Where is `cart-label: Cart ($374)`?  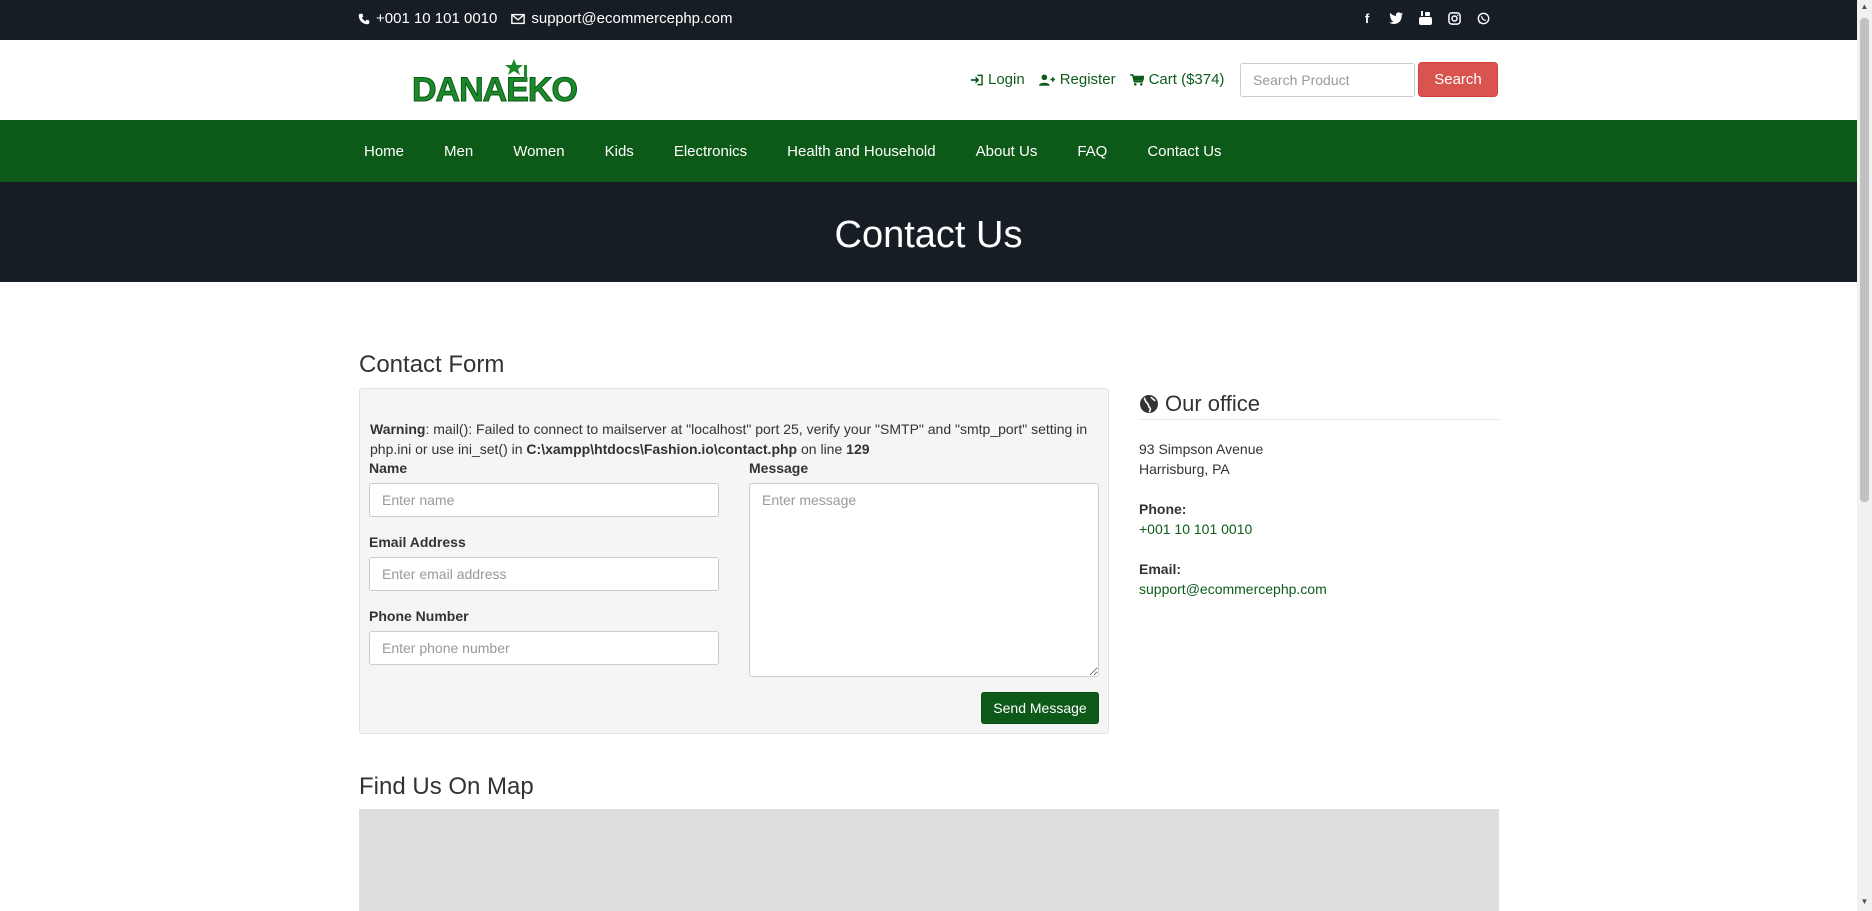
cart-label: Cart ($374) is located at coordinates (1186, 79).